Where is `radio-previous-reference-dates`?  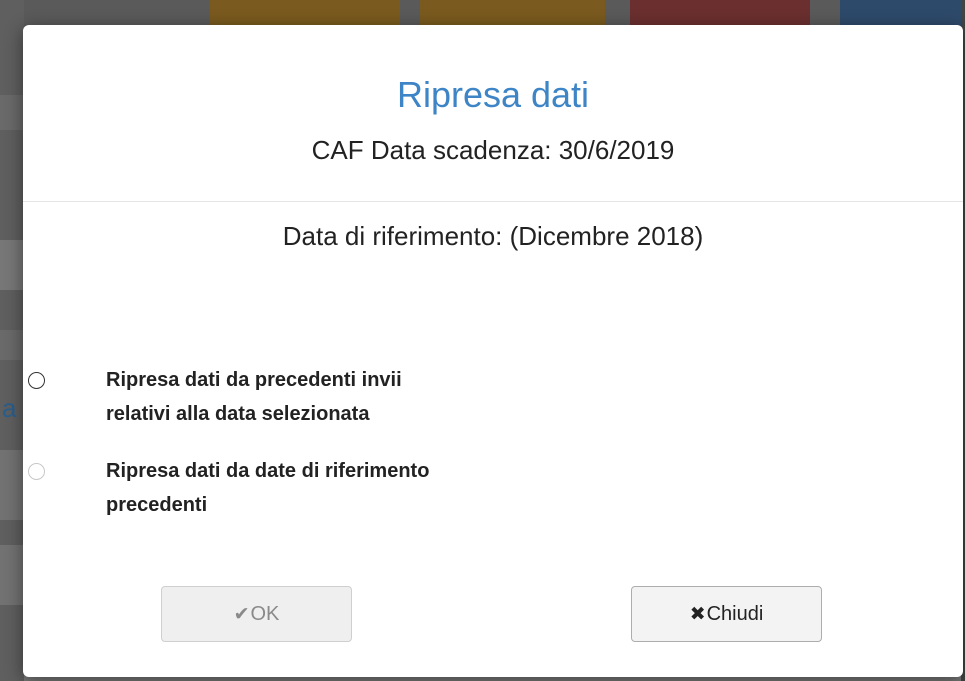 radio-previous-reference-dates is located at coordinates (36, 471).